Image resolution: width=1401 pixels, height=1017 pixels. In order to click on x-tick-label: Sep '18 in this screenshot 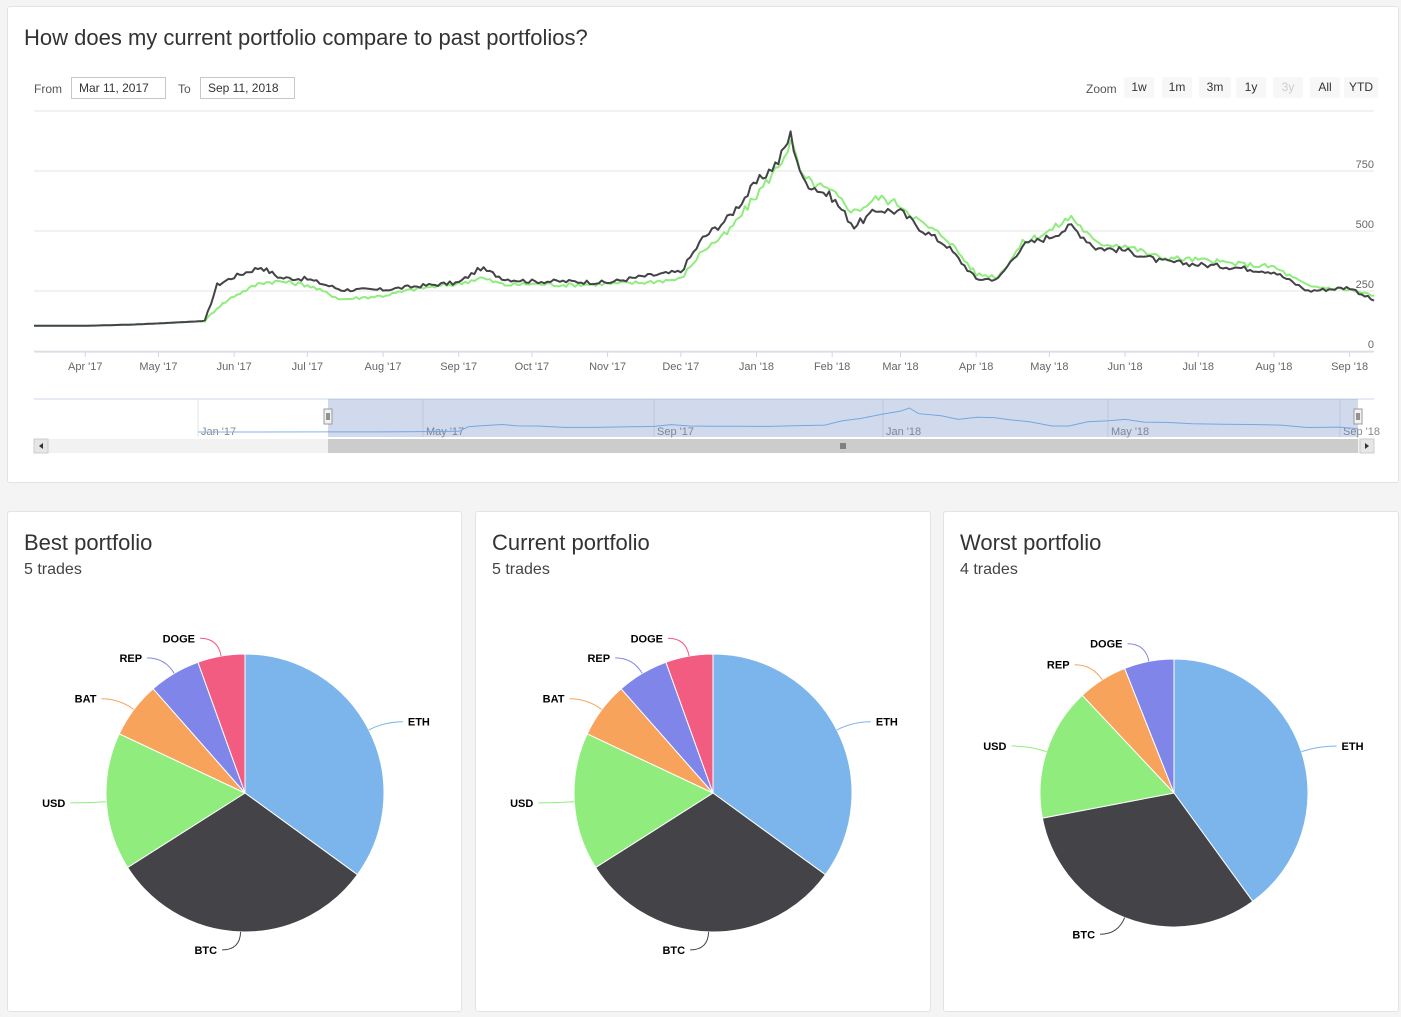, I will do `click(1349, 367)`.